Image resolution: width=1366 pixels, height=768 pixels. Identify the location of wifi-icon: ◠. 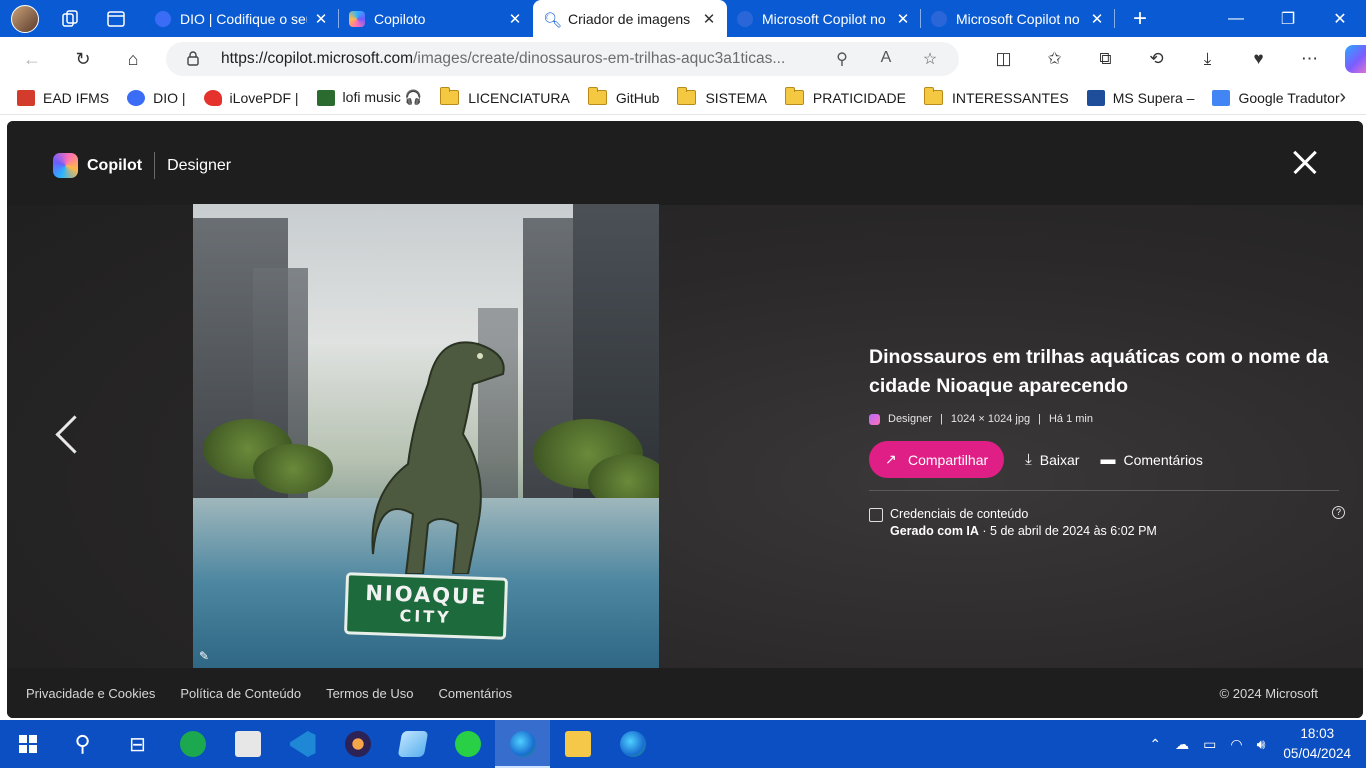
(1236, 744).